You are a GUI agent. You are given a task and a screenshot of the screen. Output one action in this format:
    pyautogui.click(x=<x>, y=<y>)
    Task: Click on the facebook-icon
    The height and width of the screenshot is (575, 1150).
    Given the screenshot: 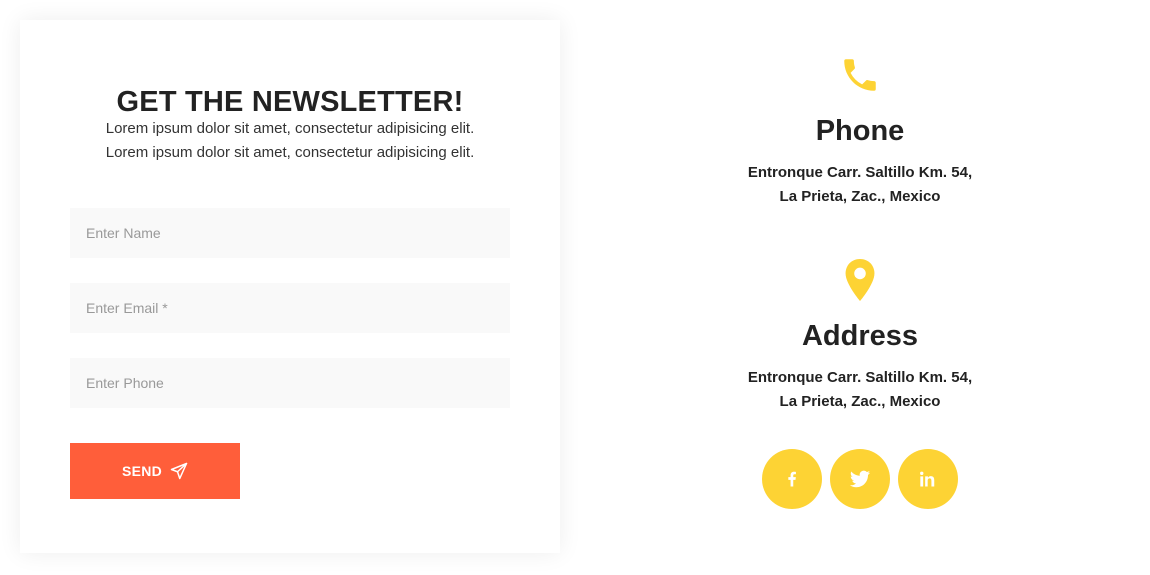 What is the action you would take?
    pyautogui.click(x=792, y=479)
    